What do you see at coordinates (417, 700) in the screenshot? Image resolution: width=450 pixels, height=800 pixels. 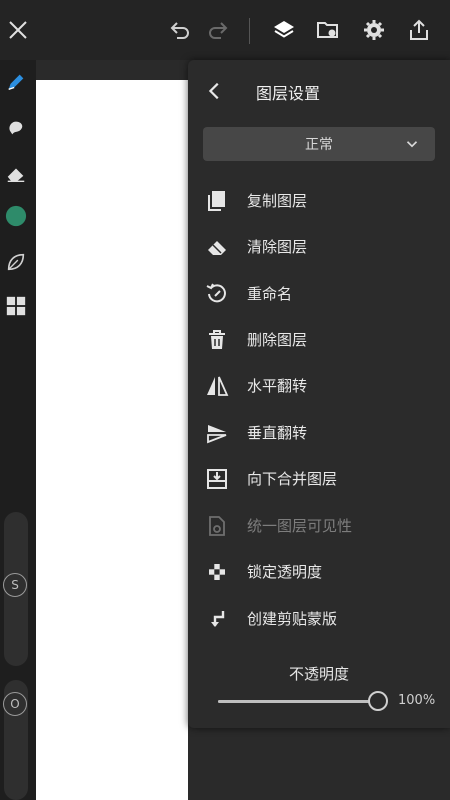 I see `opacity-value: 100%` at bounding box center [417, 700].